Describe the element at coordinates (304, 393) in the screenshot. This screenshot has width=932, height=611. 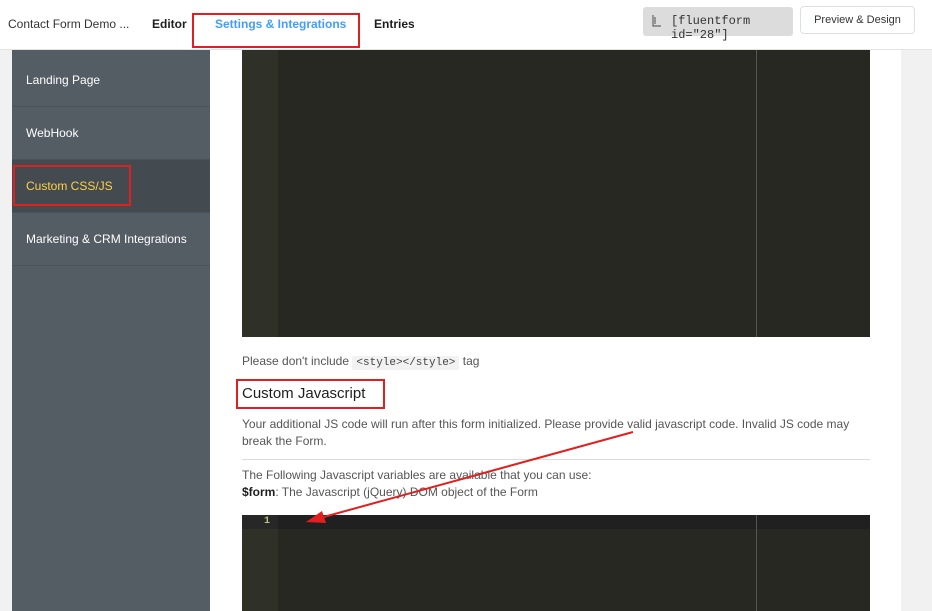
I see `js-section-title: Custom Javascript` at that location.